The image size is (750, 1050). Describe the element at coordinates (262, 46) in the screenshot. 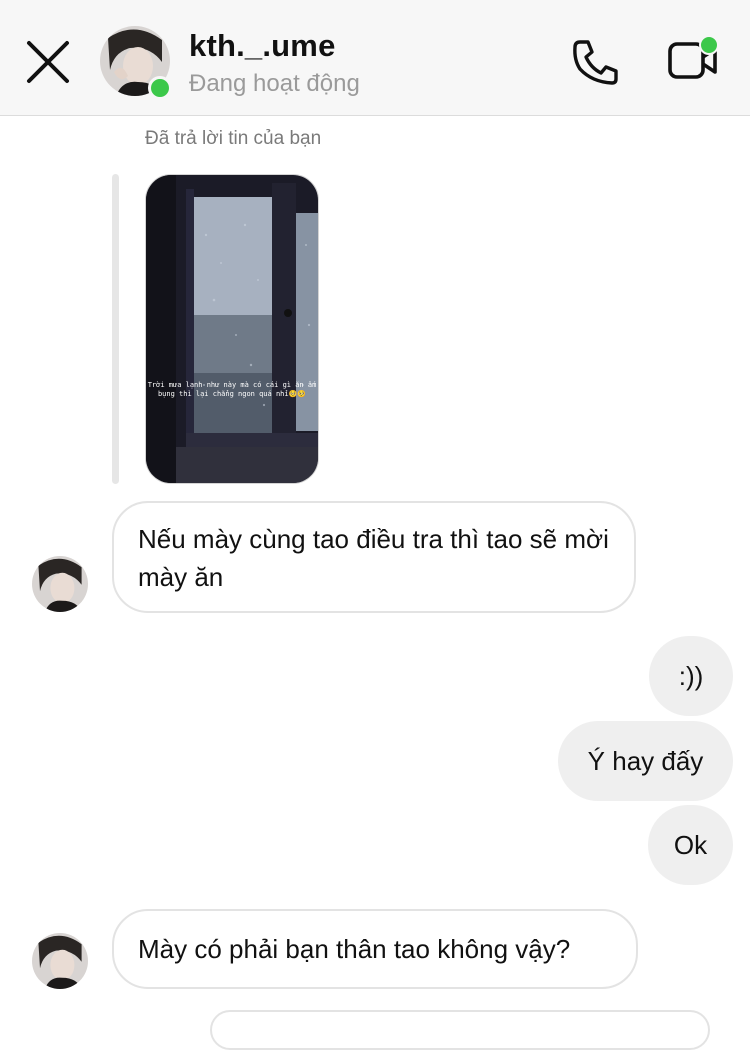

I see `chat-username: kth._.ume` at that location.